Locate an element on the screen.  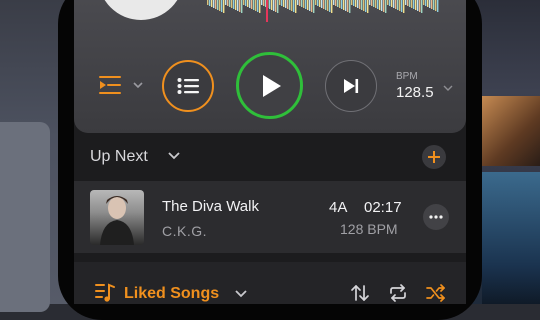
track-duration: 02:17 is located at coordinates (383, 207).